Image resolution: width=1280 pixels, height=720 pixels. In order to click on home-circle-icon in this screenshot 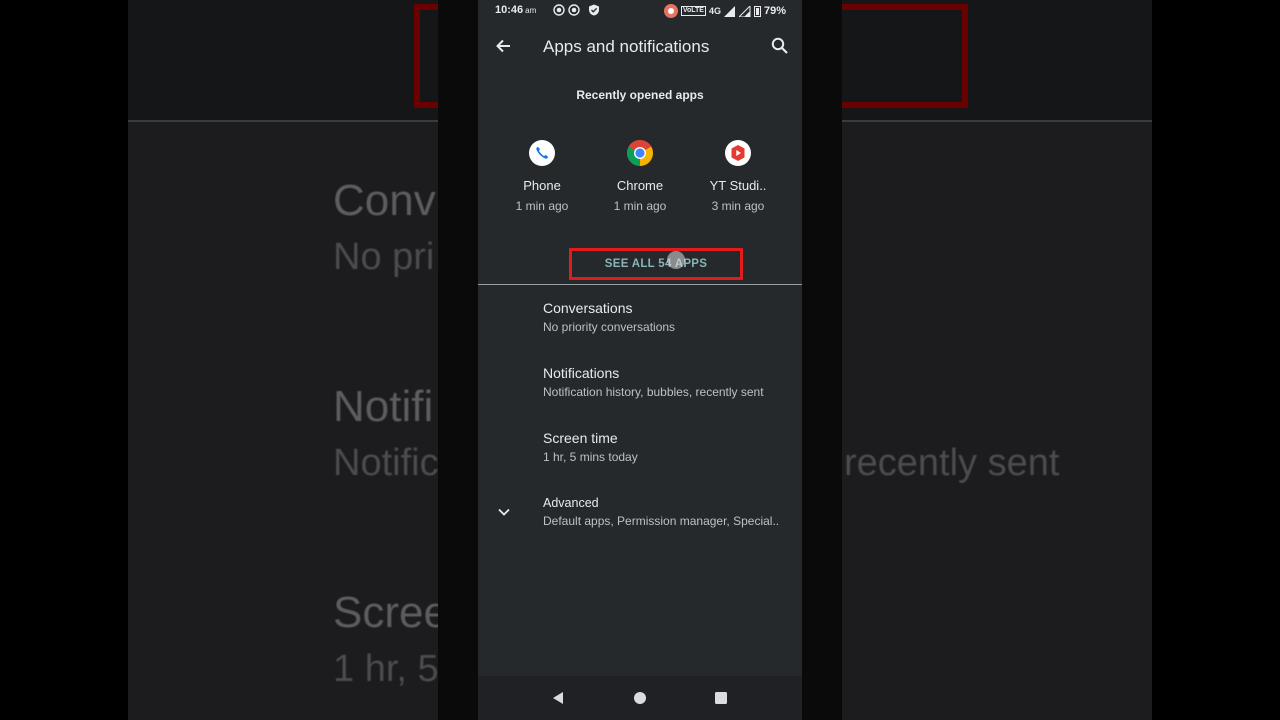, I will do `click(640, 698)`.